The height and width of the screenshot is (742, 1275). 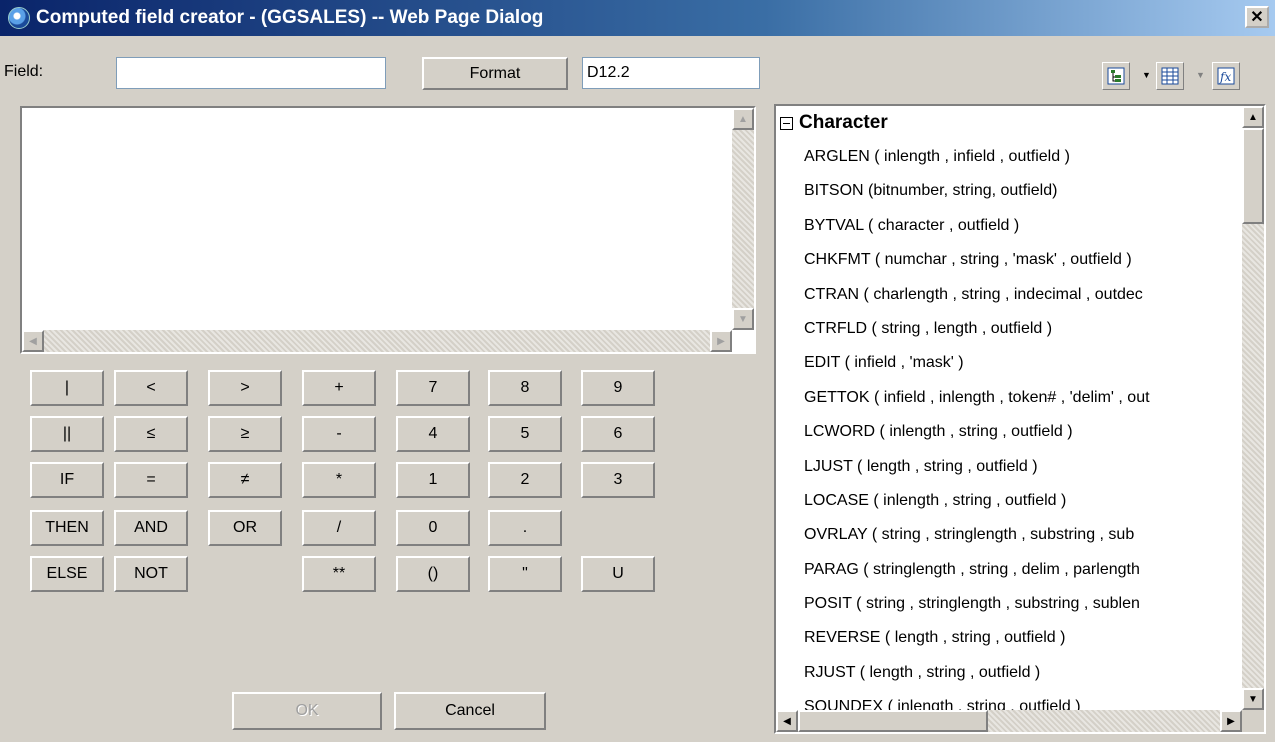 What do you see at coordinates (67, 480) in the screenshot?
I see `key-if: IF` at bounding box center [67, 480].